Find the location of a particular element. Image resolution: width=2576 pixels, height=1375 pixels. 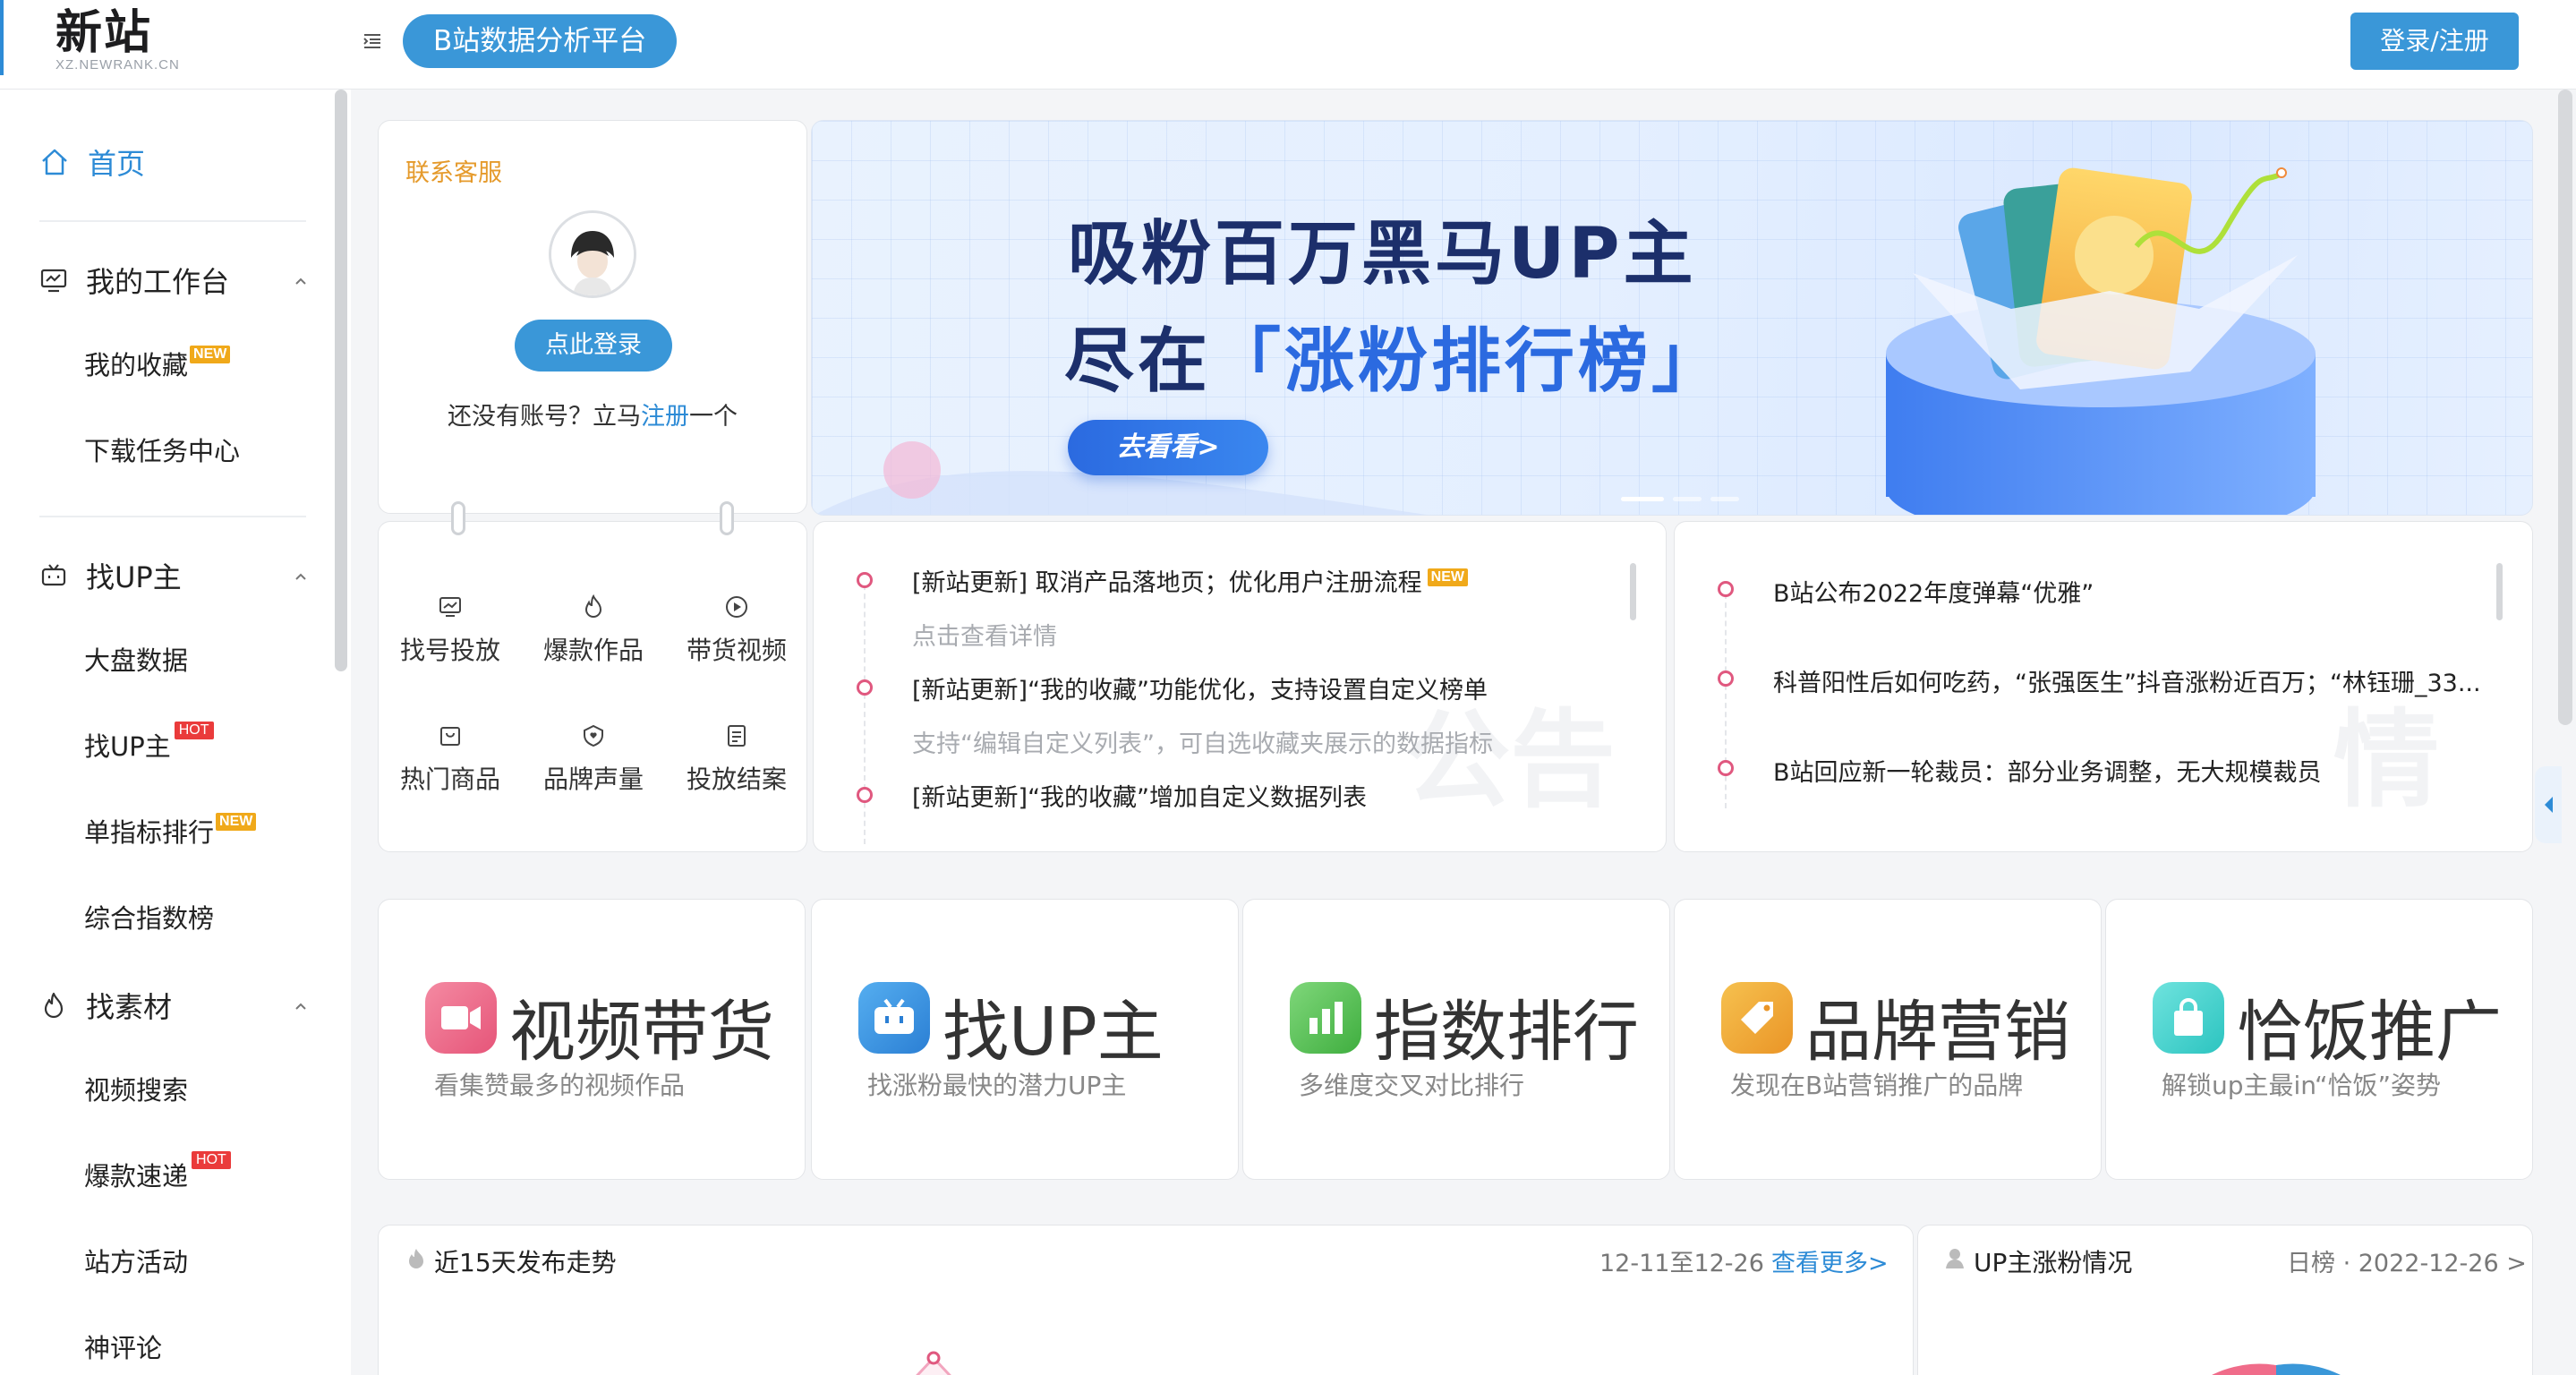

feature-card-find-up: 找UP主 找涨粉最快的潜力UP主 is located at coordinates (1025, 1039).